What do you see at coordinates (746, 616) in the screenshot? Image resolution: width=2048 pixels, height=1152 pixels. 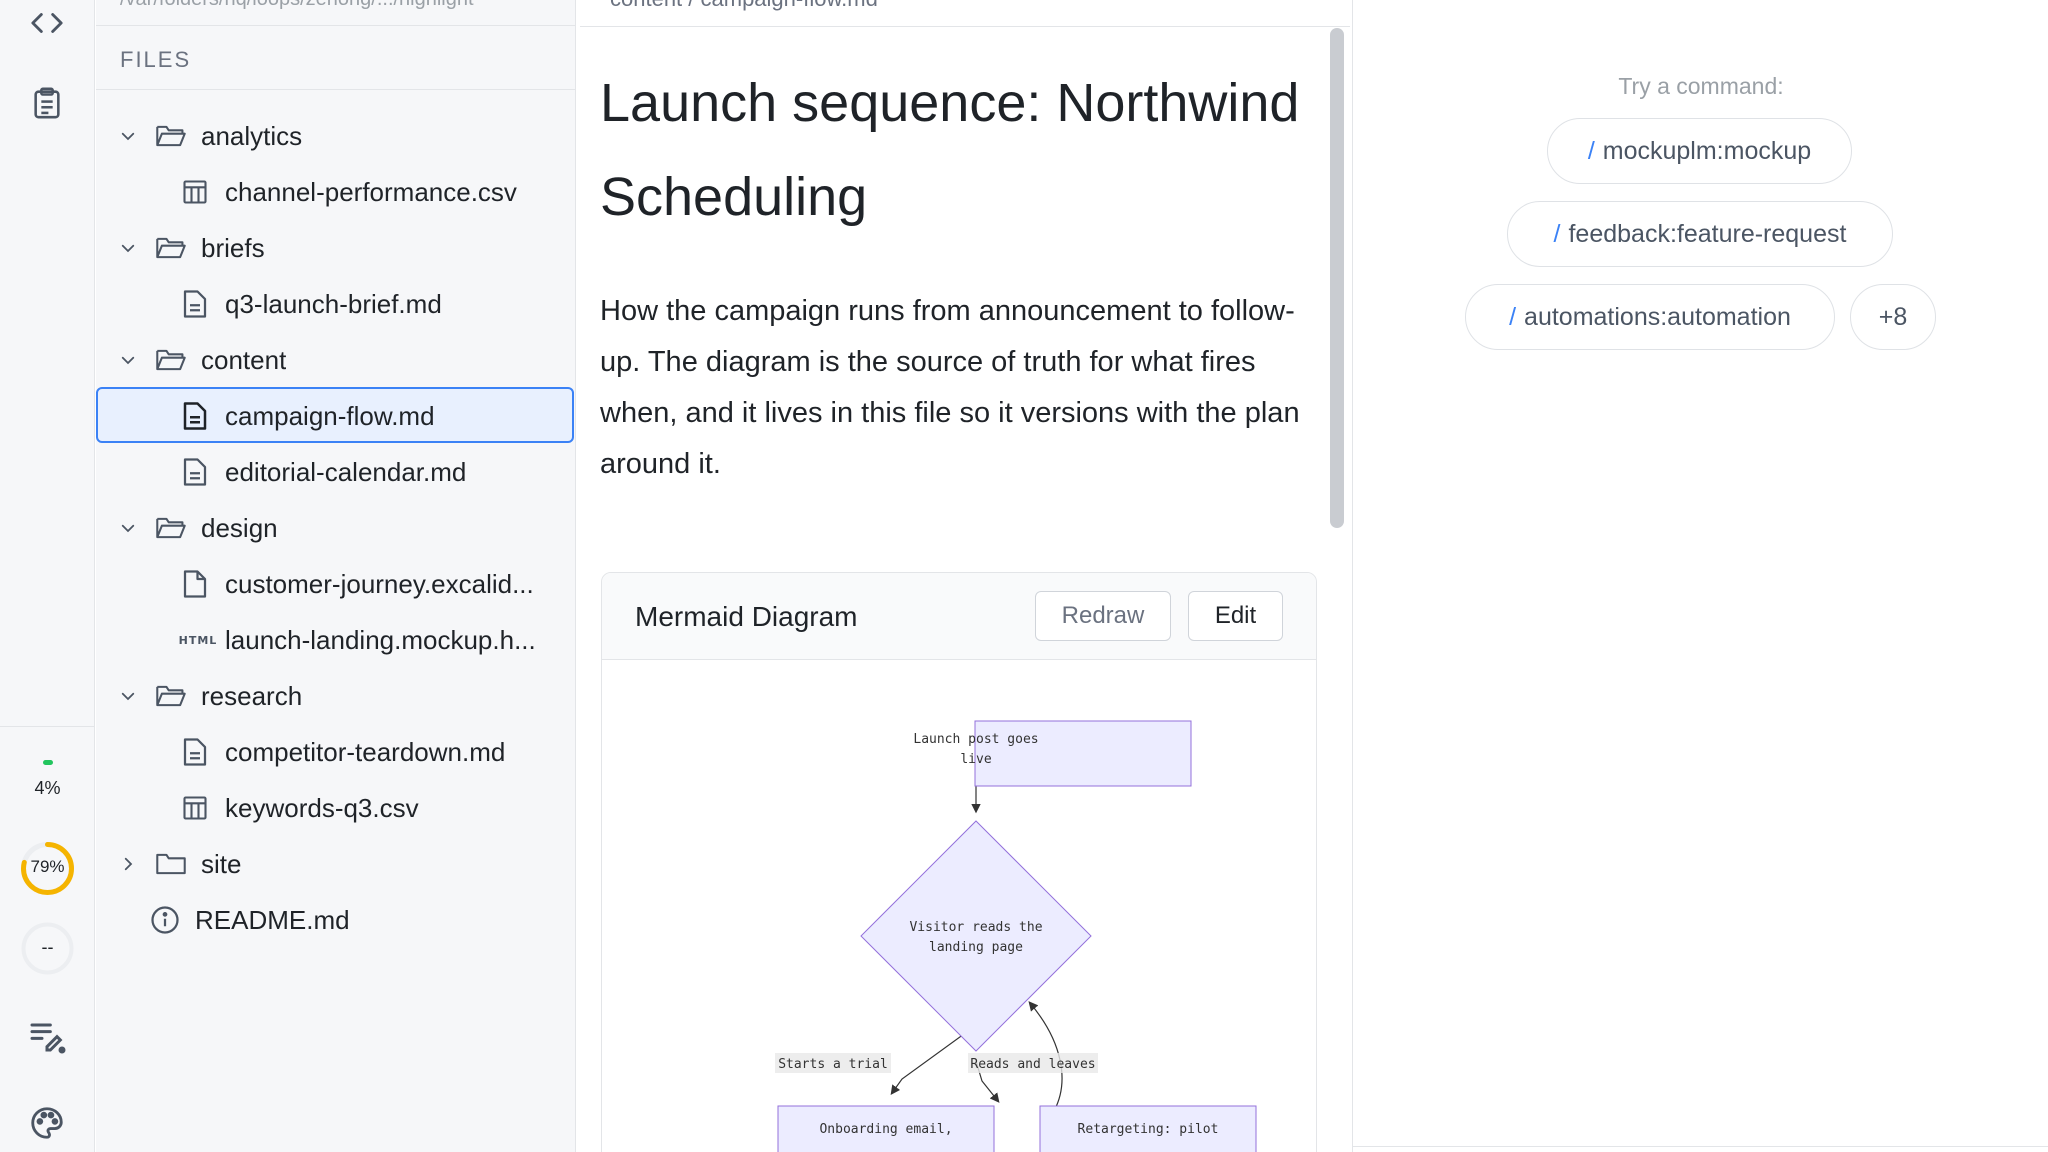 I see `mermaid-title: Mermaid Diagram` at bounding box center [746, 616].